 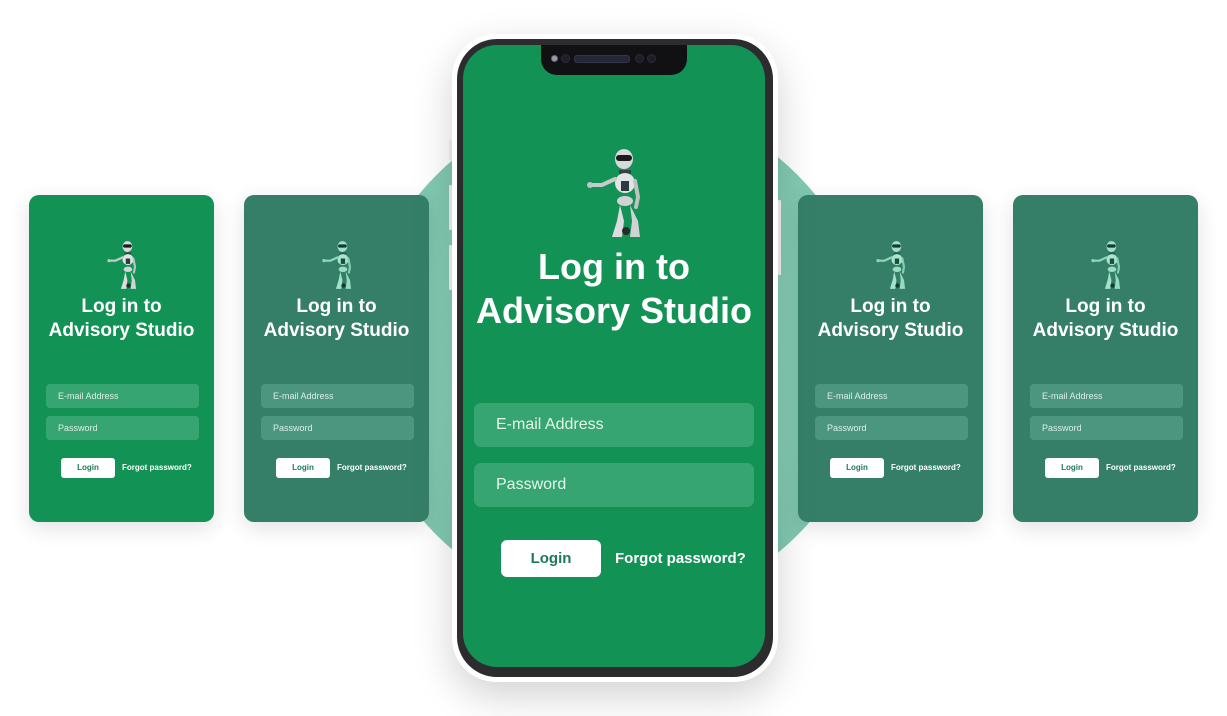 I want to click on phone-notch, so click(x=614, y=60).